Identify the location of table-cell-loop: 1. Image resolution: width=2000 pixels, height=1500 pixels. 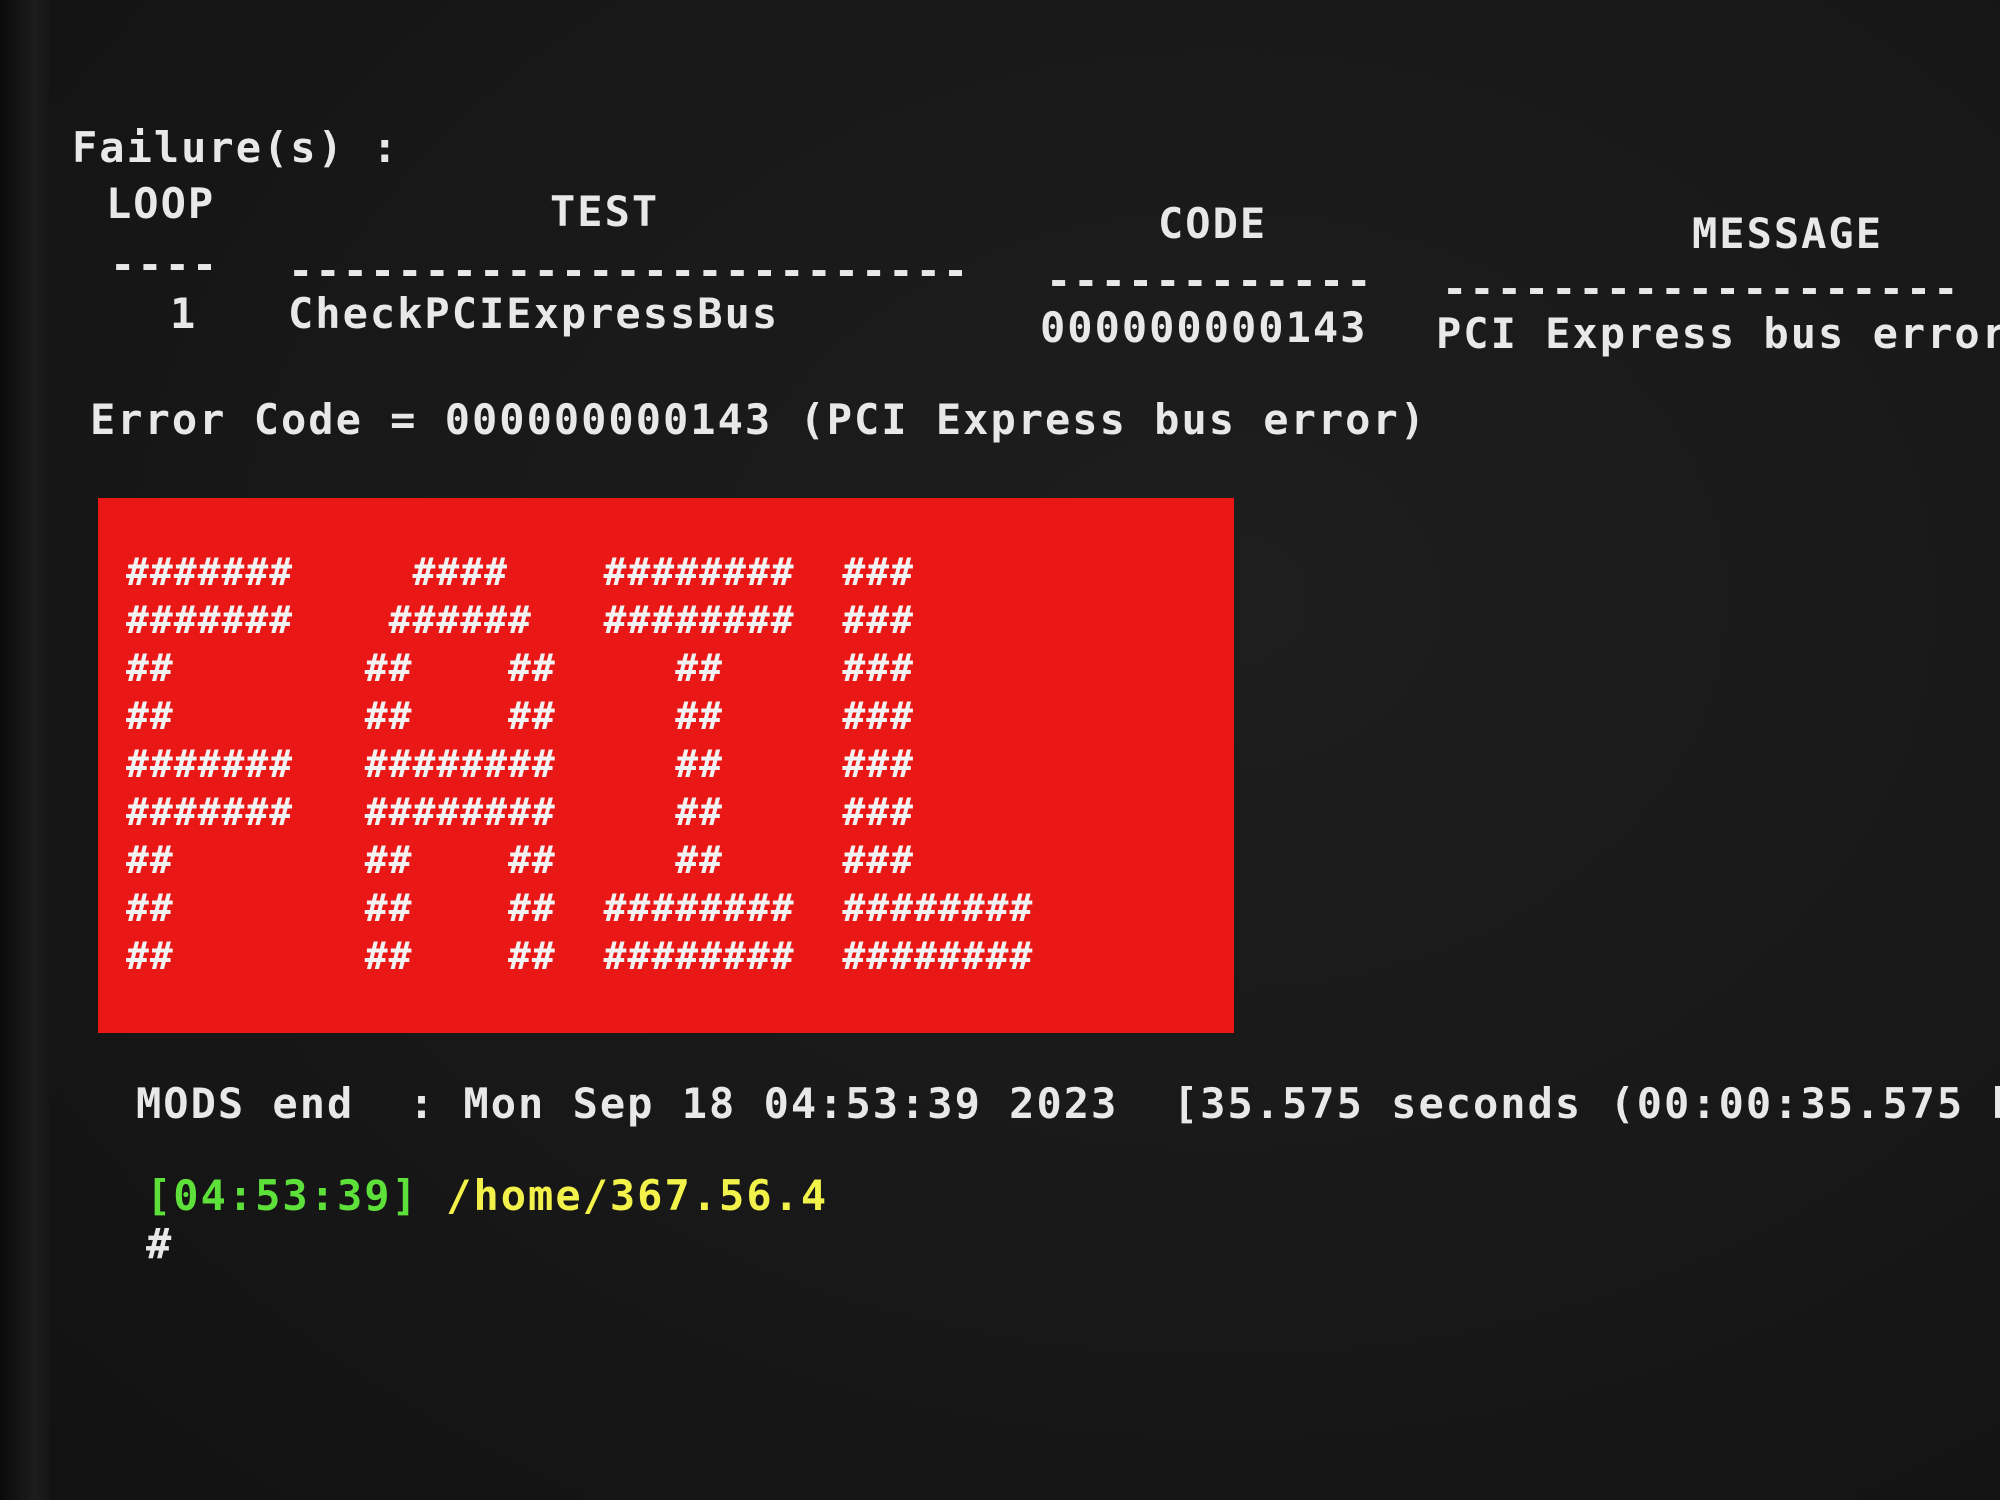
(184, 313).